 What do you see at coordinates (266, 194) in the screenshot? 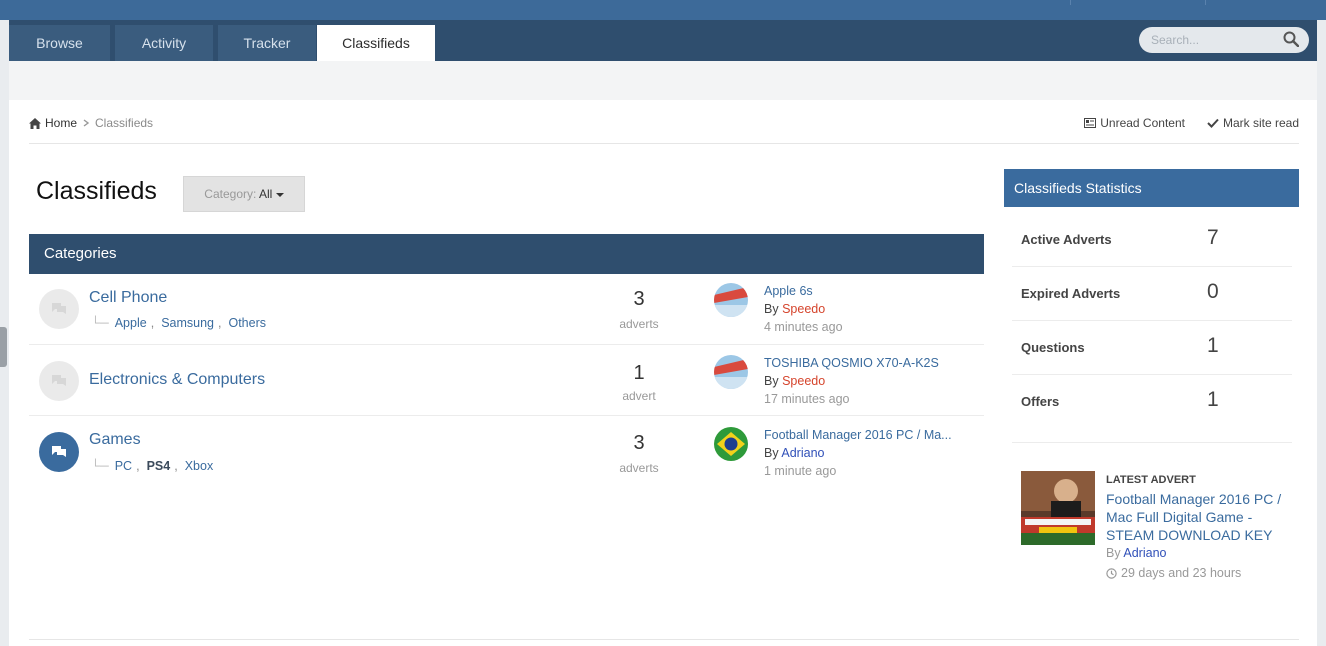
I see `category-filter-value: All` at bounding box center [266, 194].